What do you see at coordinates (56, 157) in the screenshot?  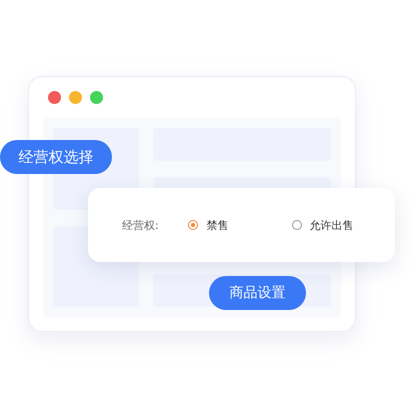 I see `section-badge: 经营权选择` at bounding box center [56, 157].